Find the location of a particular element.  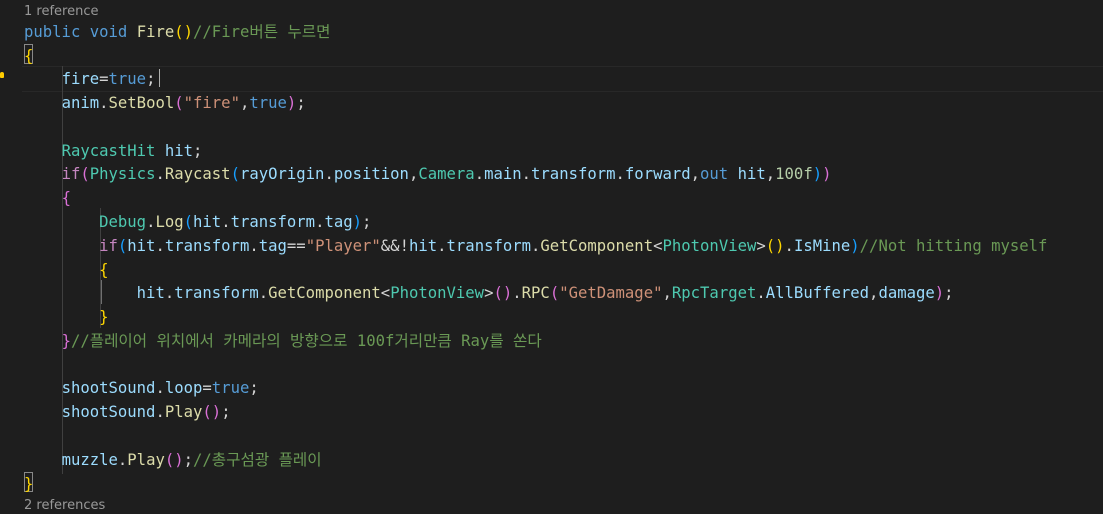

lightbulb-icon is located at coordinates (2, 75).